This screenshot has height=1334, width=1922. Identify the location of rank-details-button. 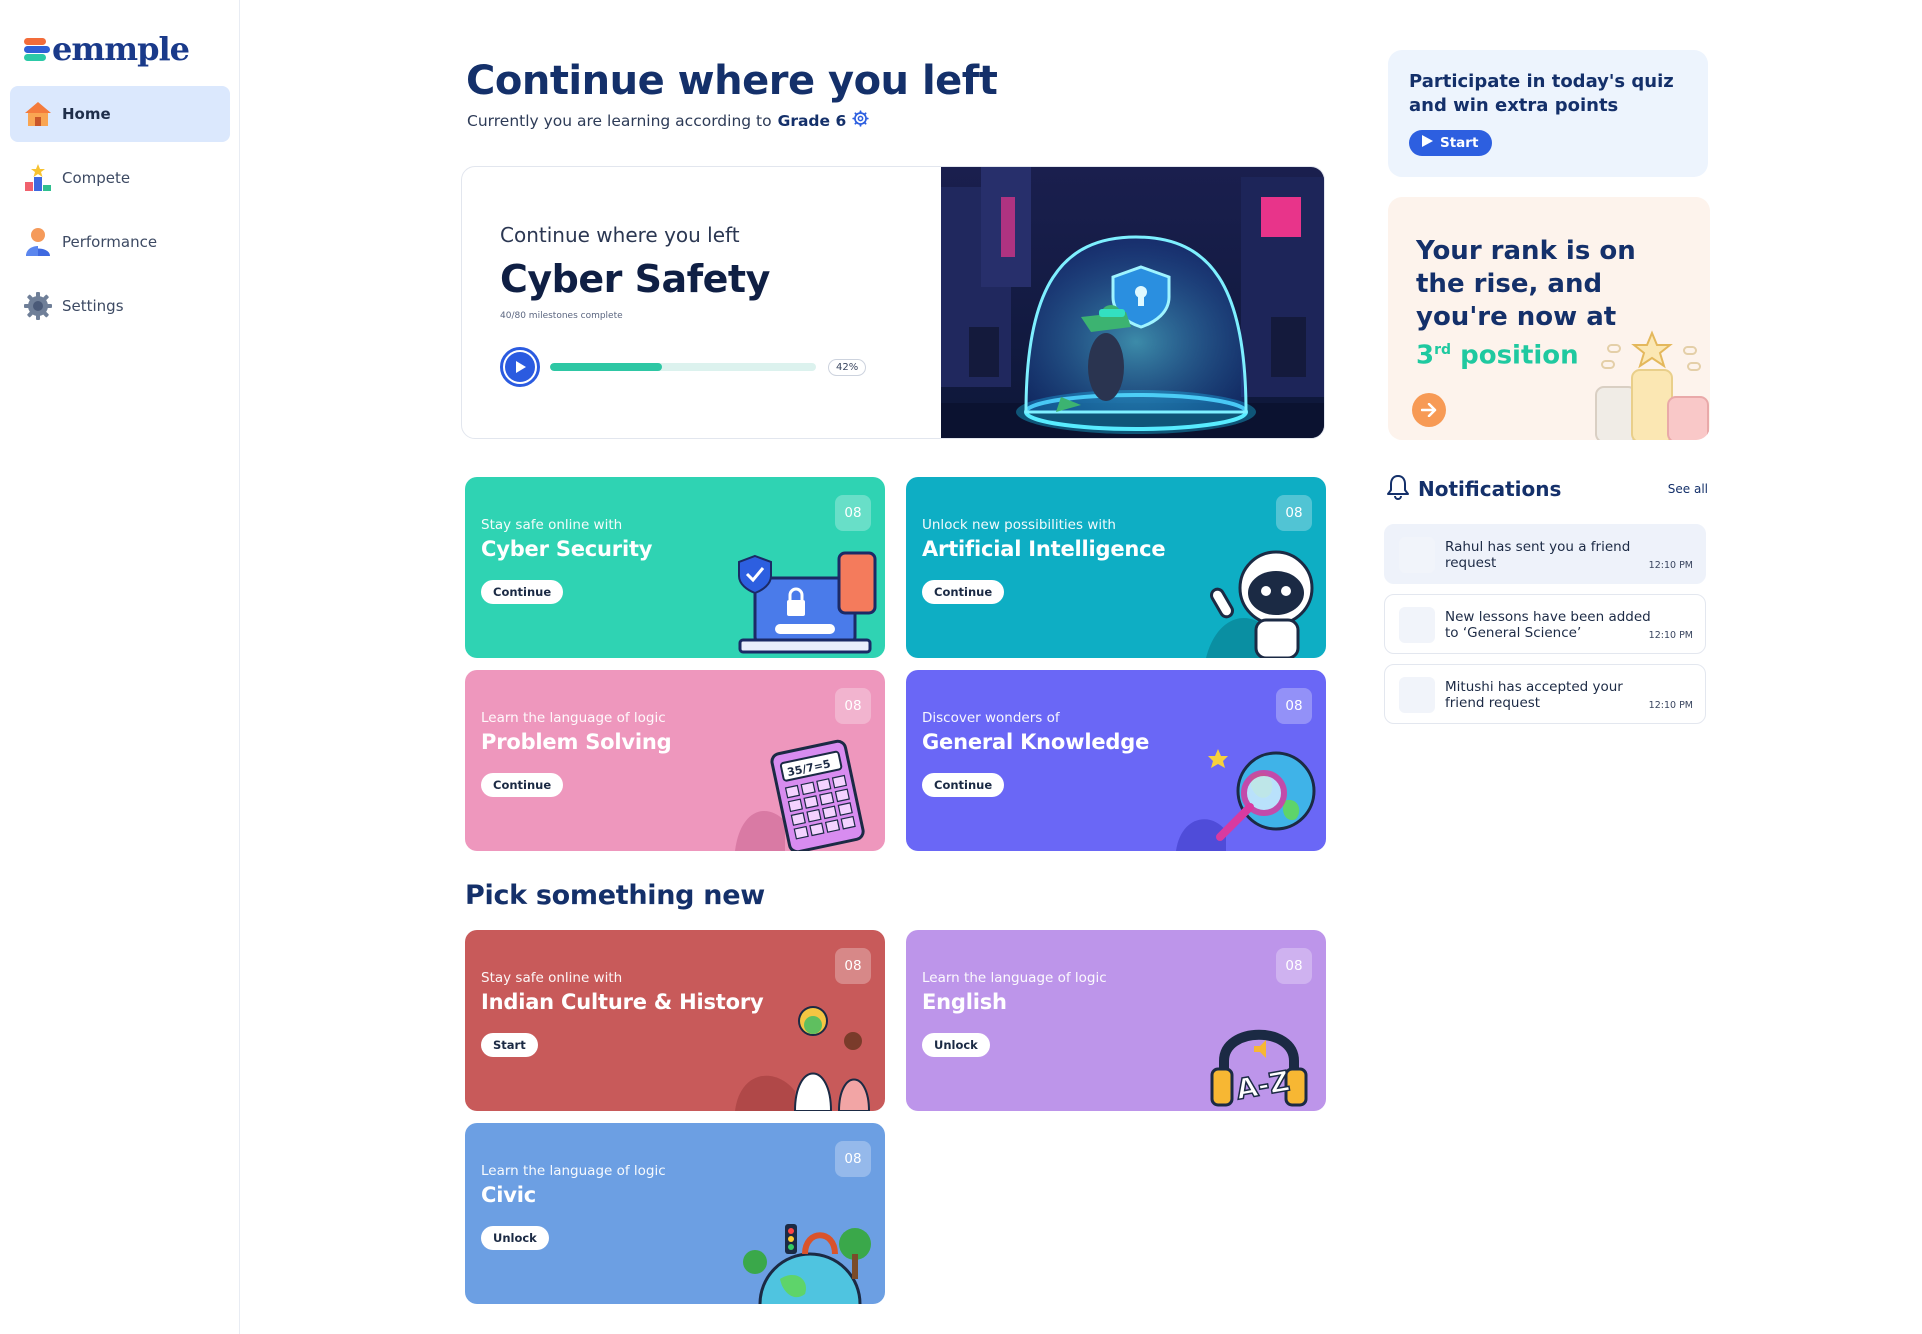
(1429, 410).